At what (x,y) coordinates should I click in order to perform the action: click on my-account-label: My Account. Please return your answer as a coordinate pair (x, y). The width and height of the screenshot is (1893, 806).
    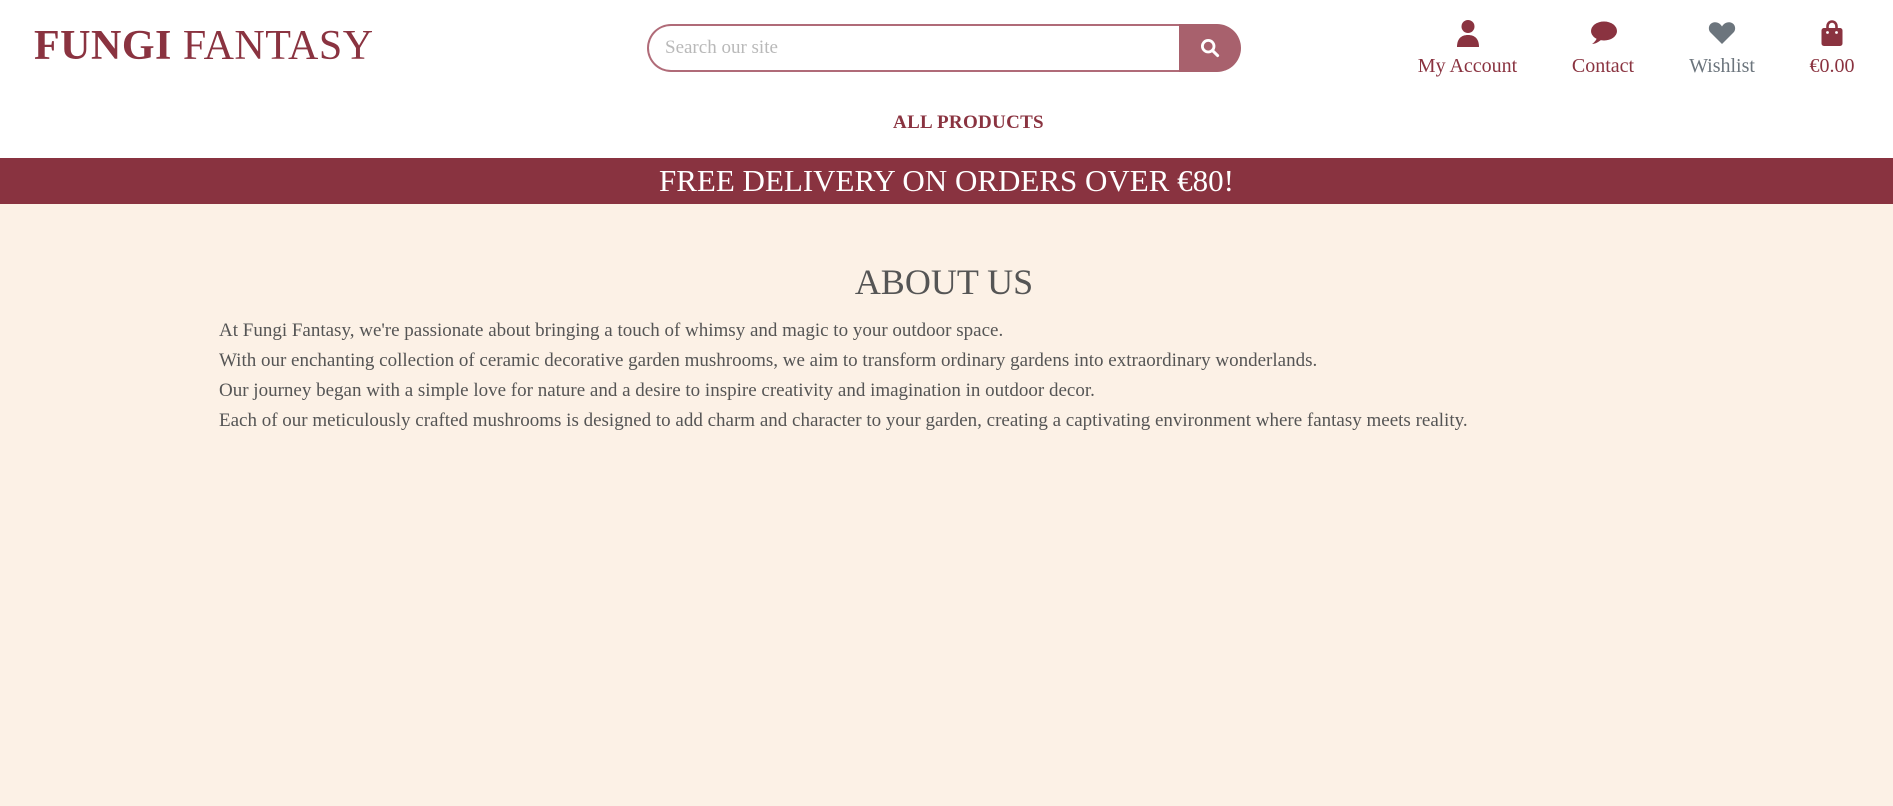
    Looking at the image, I should click on (1467, 66).